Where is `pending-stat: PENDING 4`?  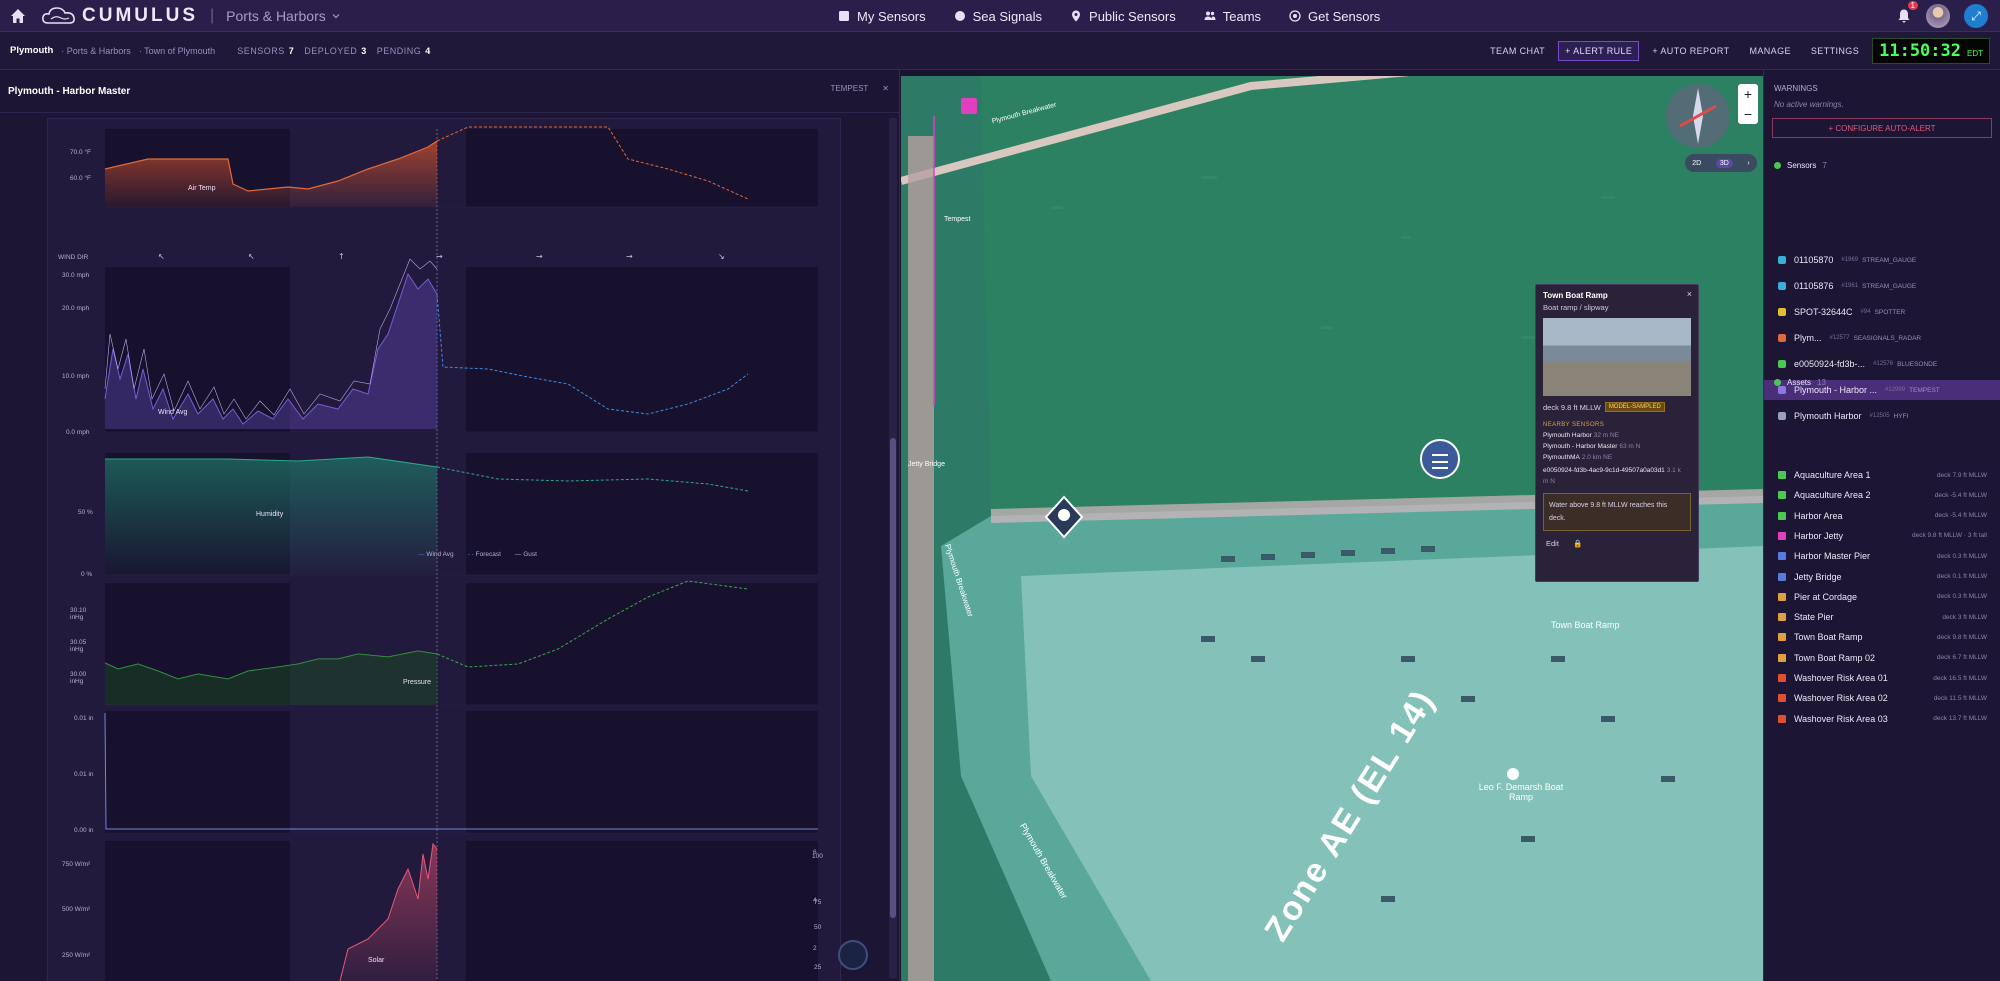 pending-stat: PENDING 4 is located at coordinates (403, 50).